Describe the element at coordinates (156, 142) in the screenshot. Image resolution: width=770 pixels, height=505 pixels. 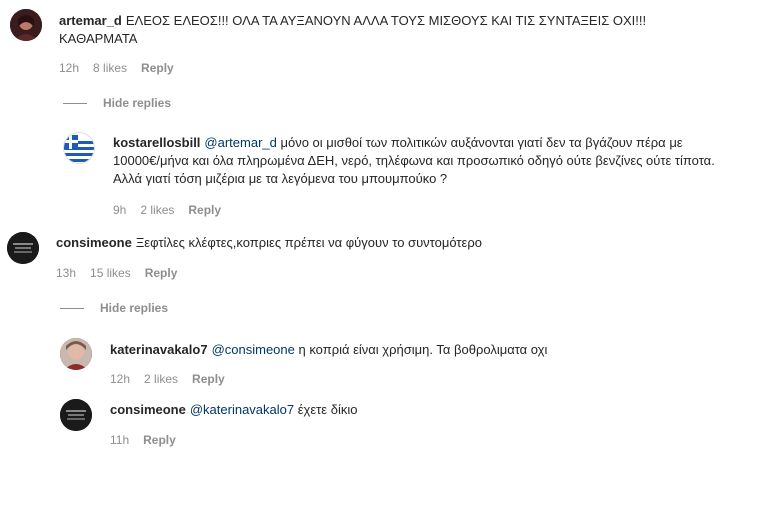
I see `comment-username: kostarellosbill` at that location.